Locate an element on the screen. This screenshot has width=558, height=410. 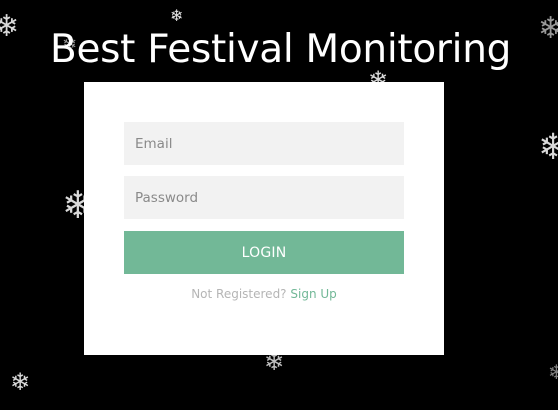
email-field is located at coordinates (264, 143).